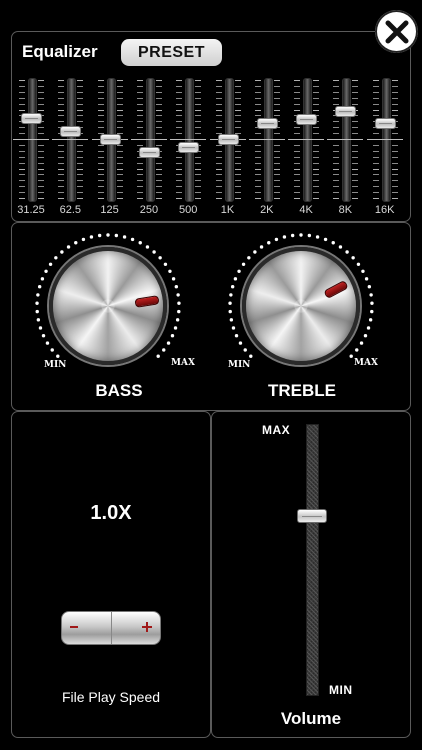  I want to click on eq-band-9: 16K, so click(385, 146).